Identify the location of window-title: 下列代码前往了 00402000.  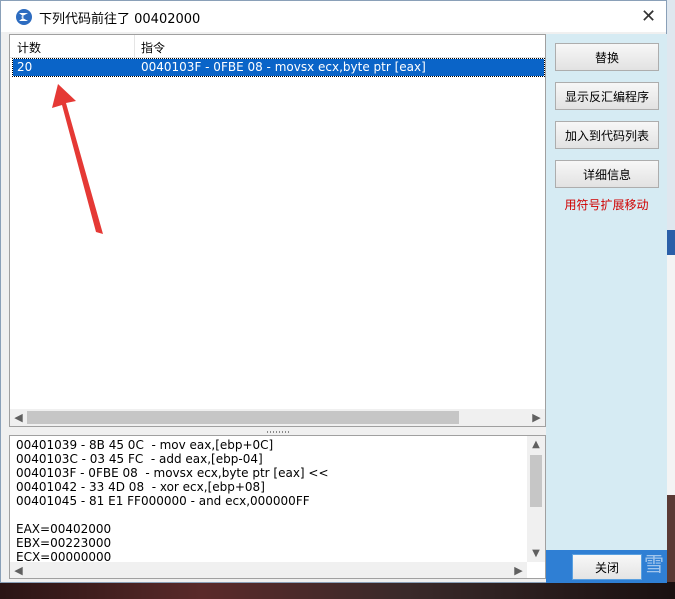
(120, 19).